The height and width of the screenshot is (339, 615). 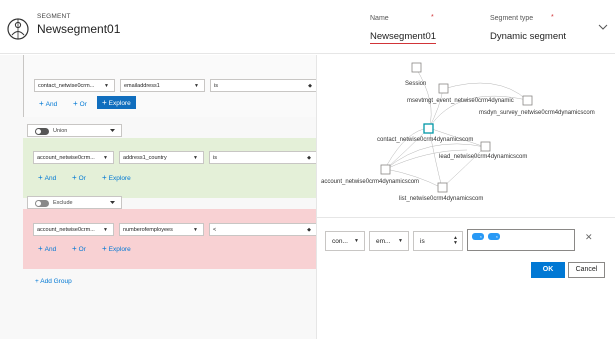 What do you see at coordinates (466, 217) in the screenshot?
I see `divider` at bounding box center [466, 217].